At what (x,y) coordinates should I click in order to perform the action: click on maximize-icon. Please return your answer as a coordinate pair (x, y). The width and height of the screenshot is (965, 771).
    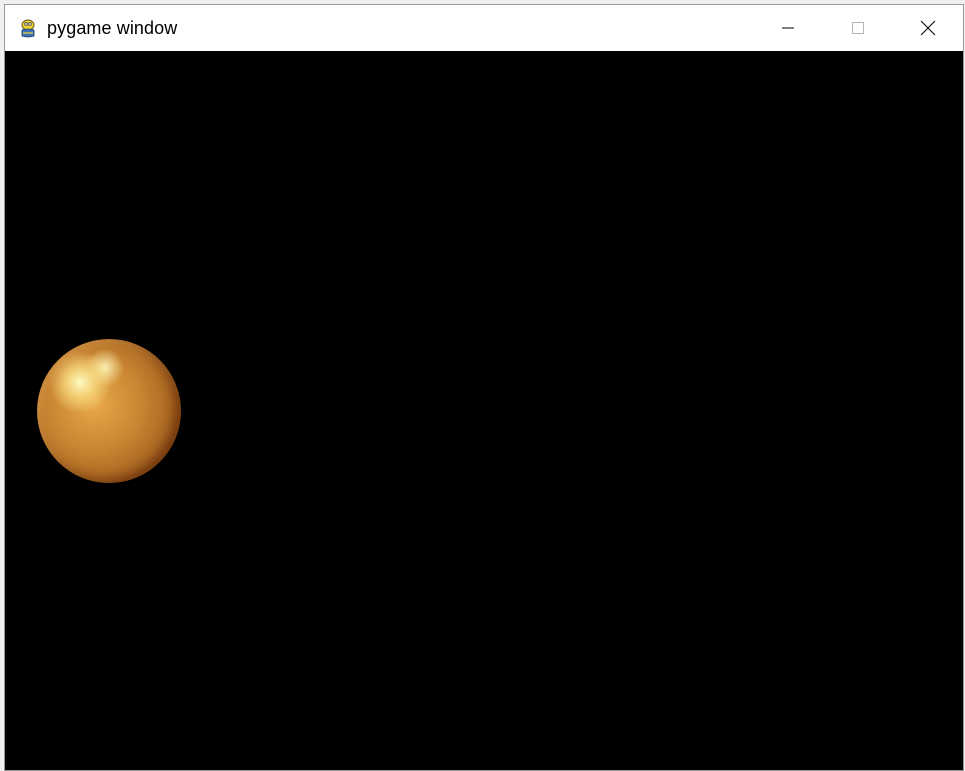
    Looking at the image, I should click on (858, 28).